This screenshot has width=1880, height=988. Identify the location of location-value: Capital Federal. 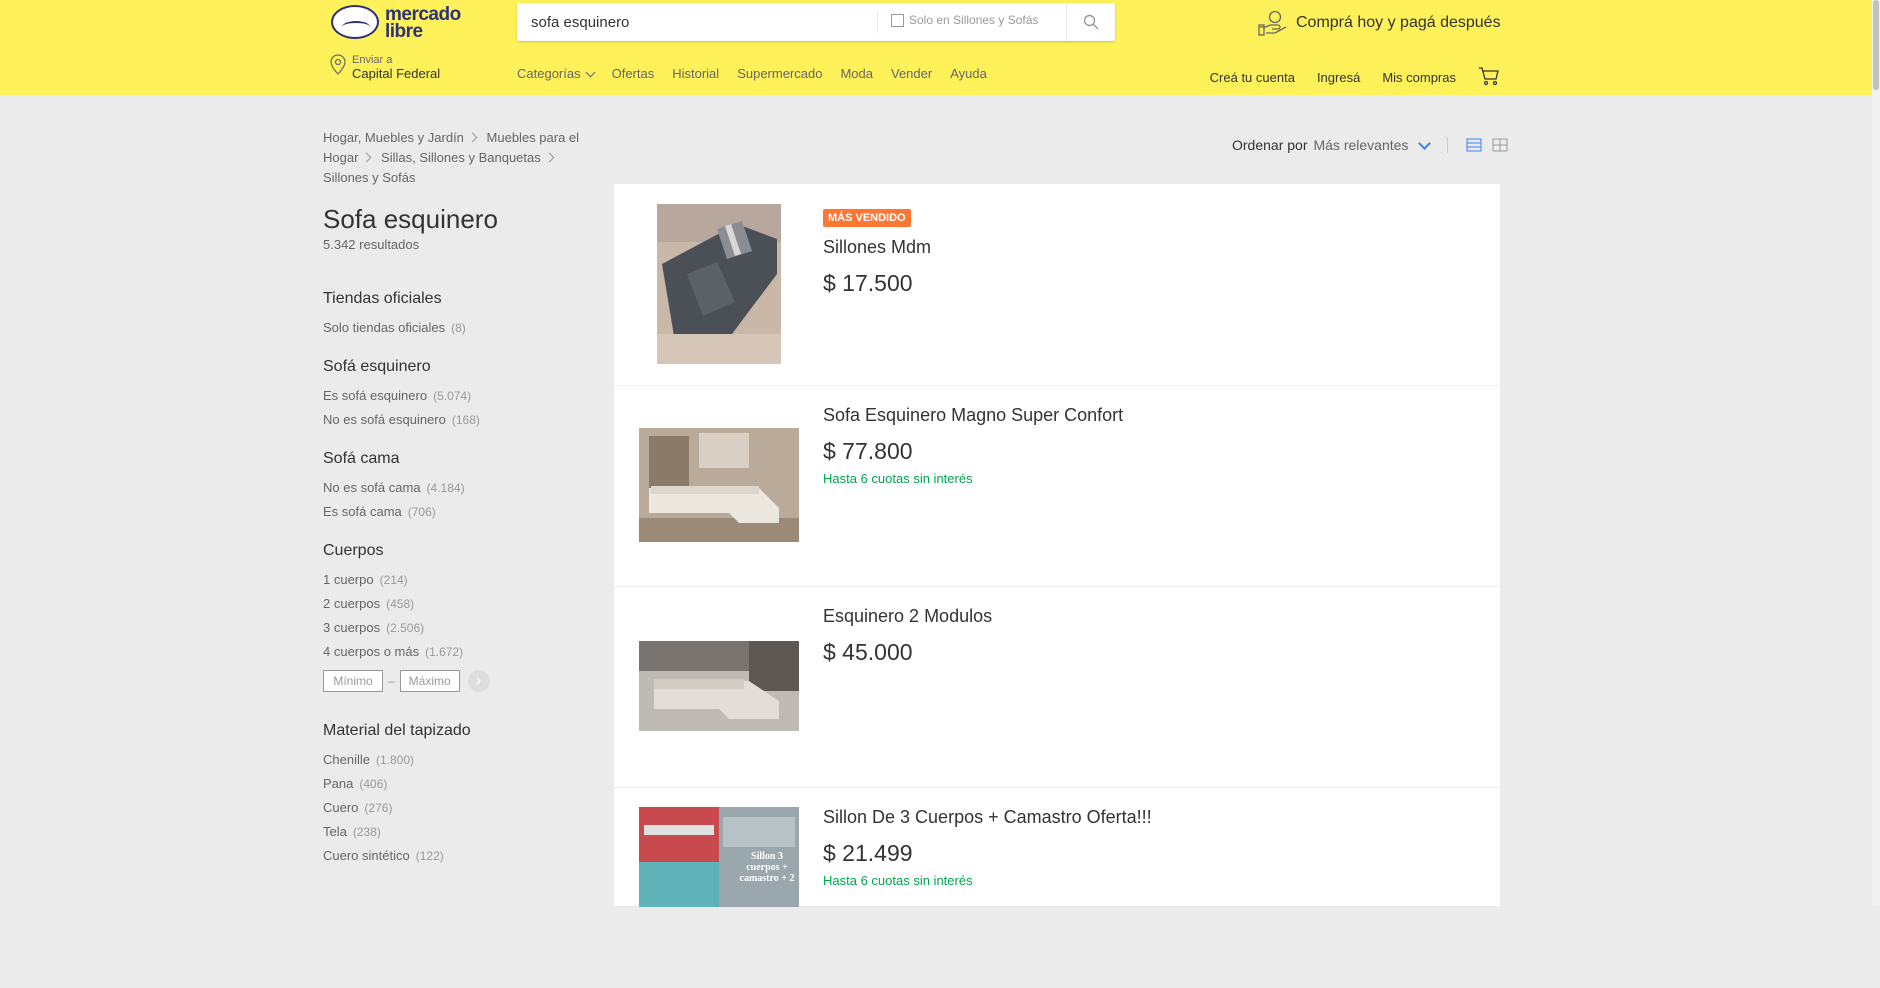
(396, 73).